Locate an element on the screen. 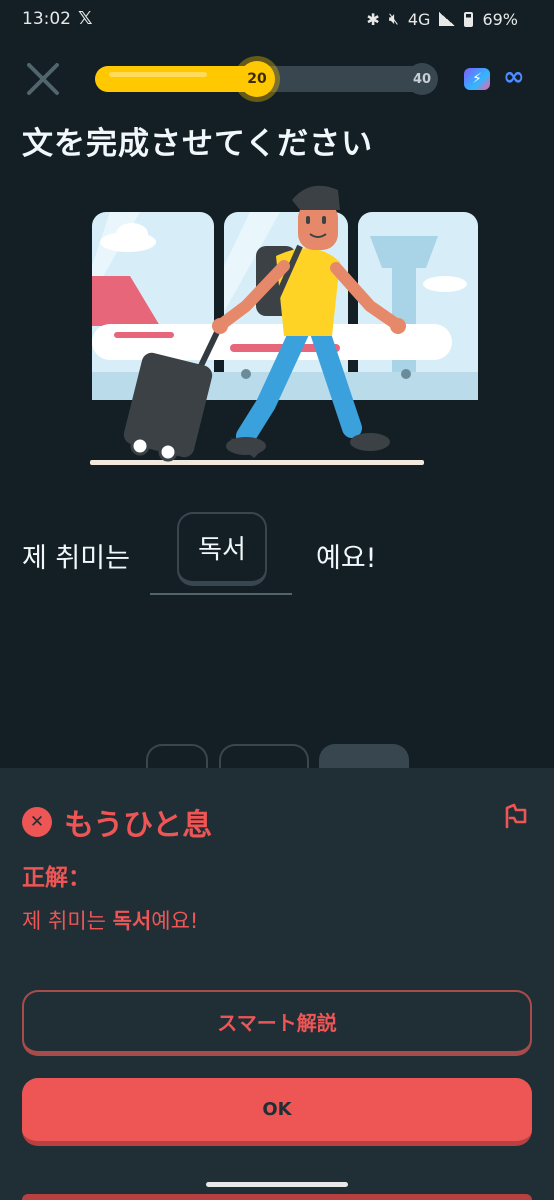 This screenshot has width=554, height=1200. status-bar: 13:02 𝕏 ✱ 🔇︎ 4G 69% is located at coordinates (277, 19).